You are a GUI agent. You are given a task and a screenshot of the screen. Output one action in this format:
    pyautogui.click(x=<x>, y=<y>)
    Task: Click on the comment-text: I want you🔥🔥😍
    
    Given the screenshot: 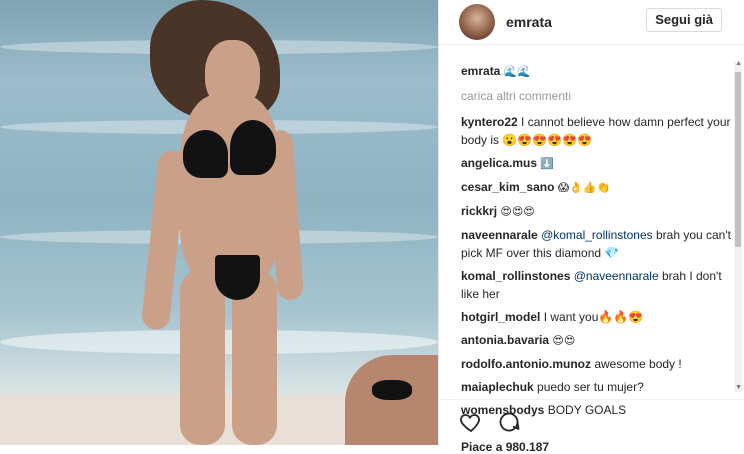 What is the action you would take?
    pyautogui.click(x=593, y=317)
    